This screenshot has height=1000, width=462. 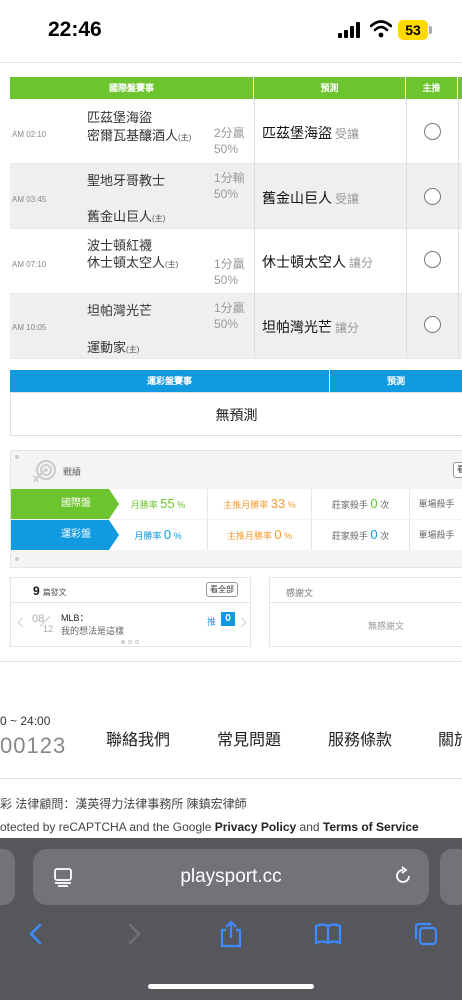 What do you see at coordinates (426, 934) in the screenshot?
I see `tabs-icon` at bounding box center [426, 934].